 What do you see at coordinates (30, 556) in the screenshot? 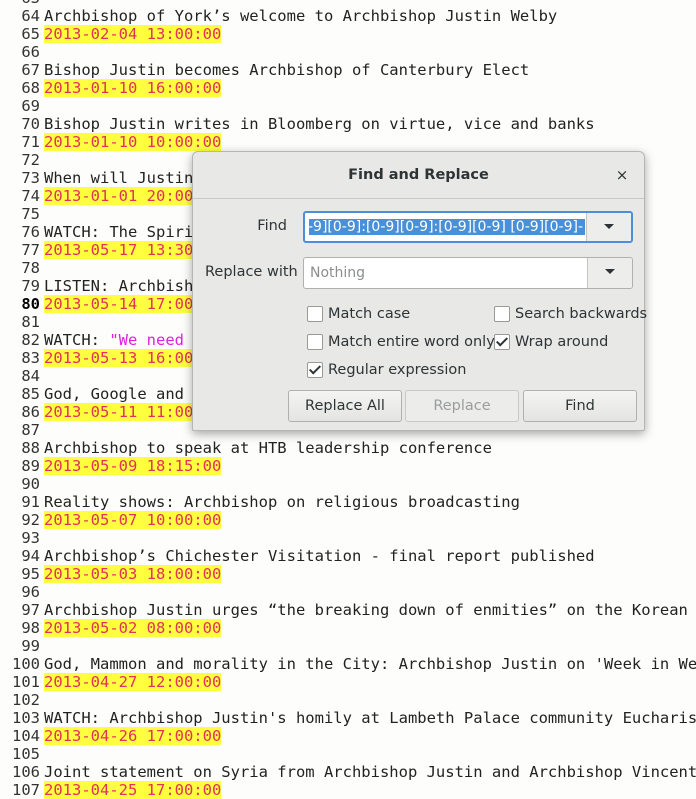
I see `line-number: 94` at bounding box center [30, 556].